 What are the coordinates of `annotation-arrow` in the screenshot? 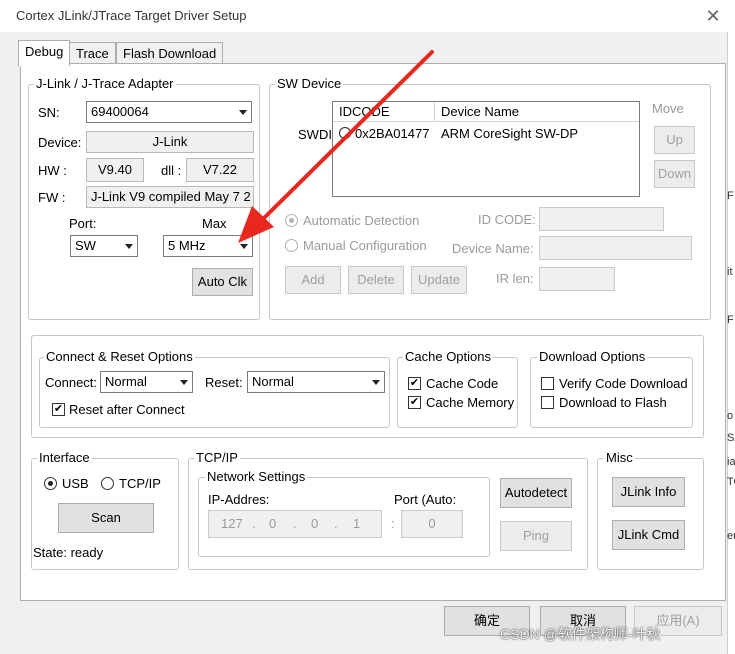 It's located at (336, 146).